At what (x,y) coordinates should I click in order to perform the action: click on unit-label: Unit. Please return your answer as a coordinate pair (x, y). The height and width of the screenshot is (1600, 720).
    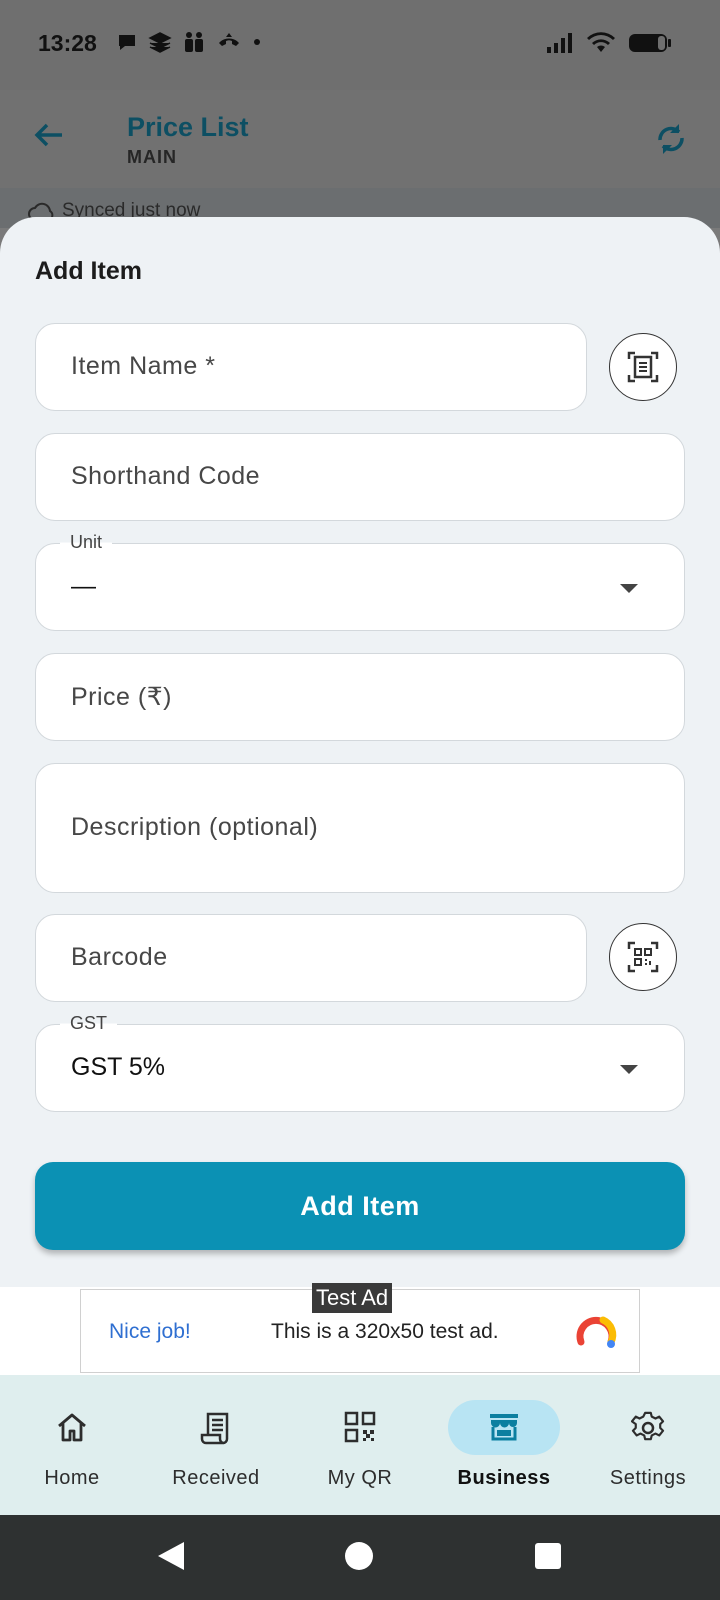
    Looking at the image, I should click on (86, 542).